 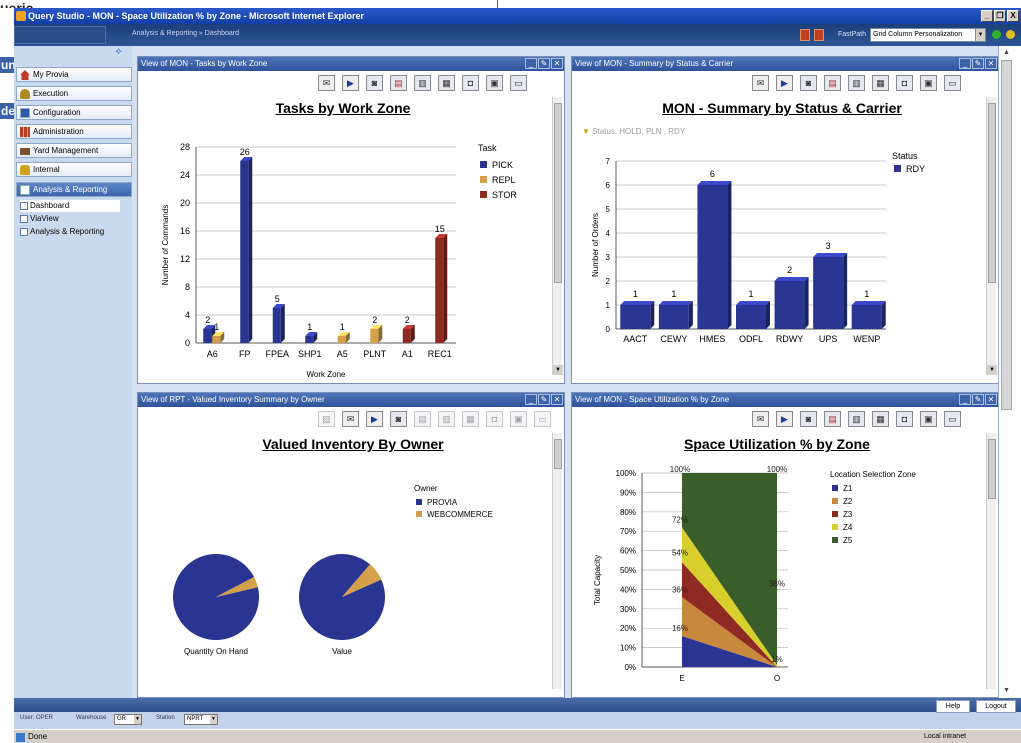 What do you see at coordinates (791, 279) in the screenshot?
I see `bar-top` at bounding box center [791, 279].